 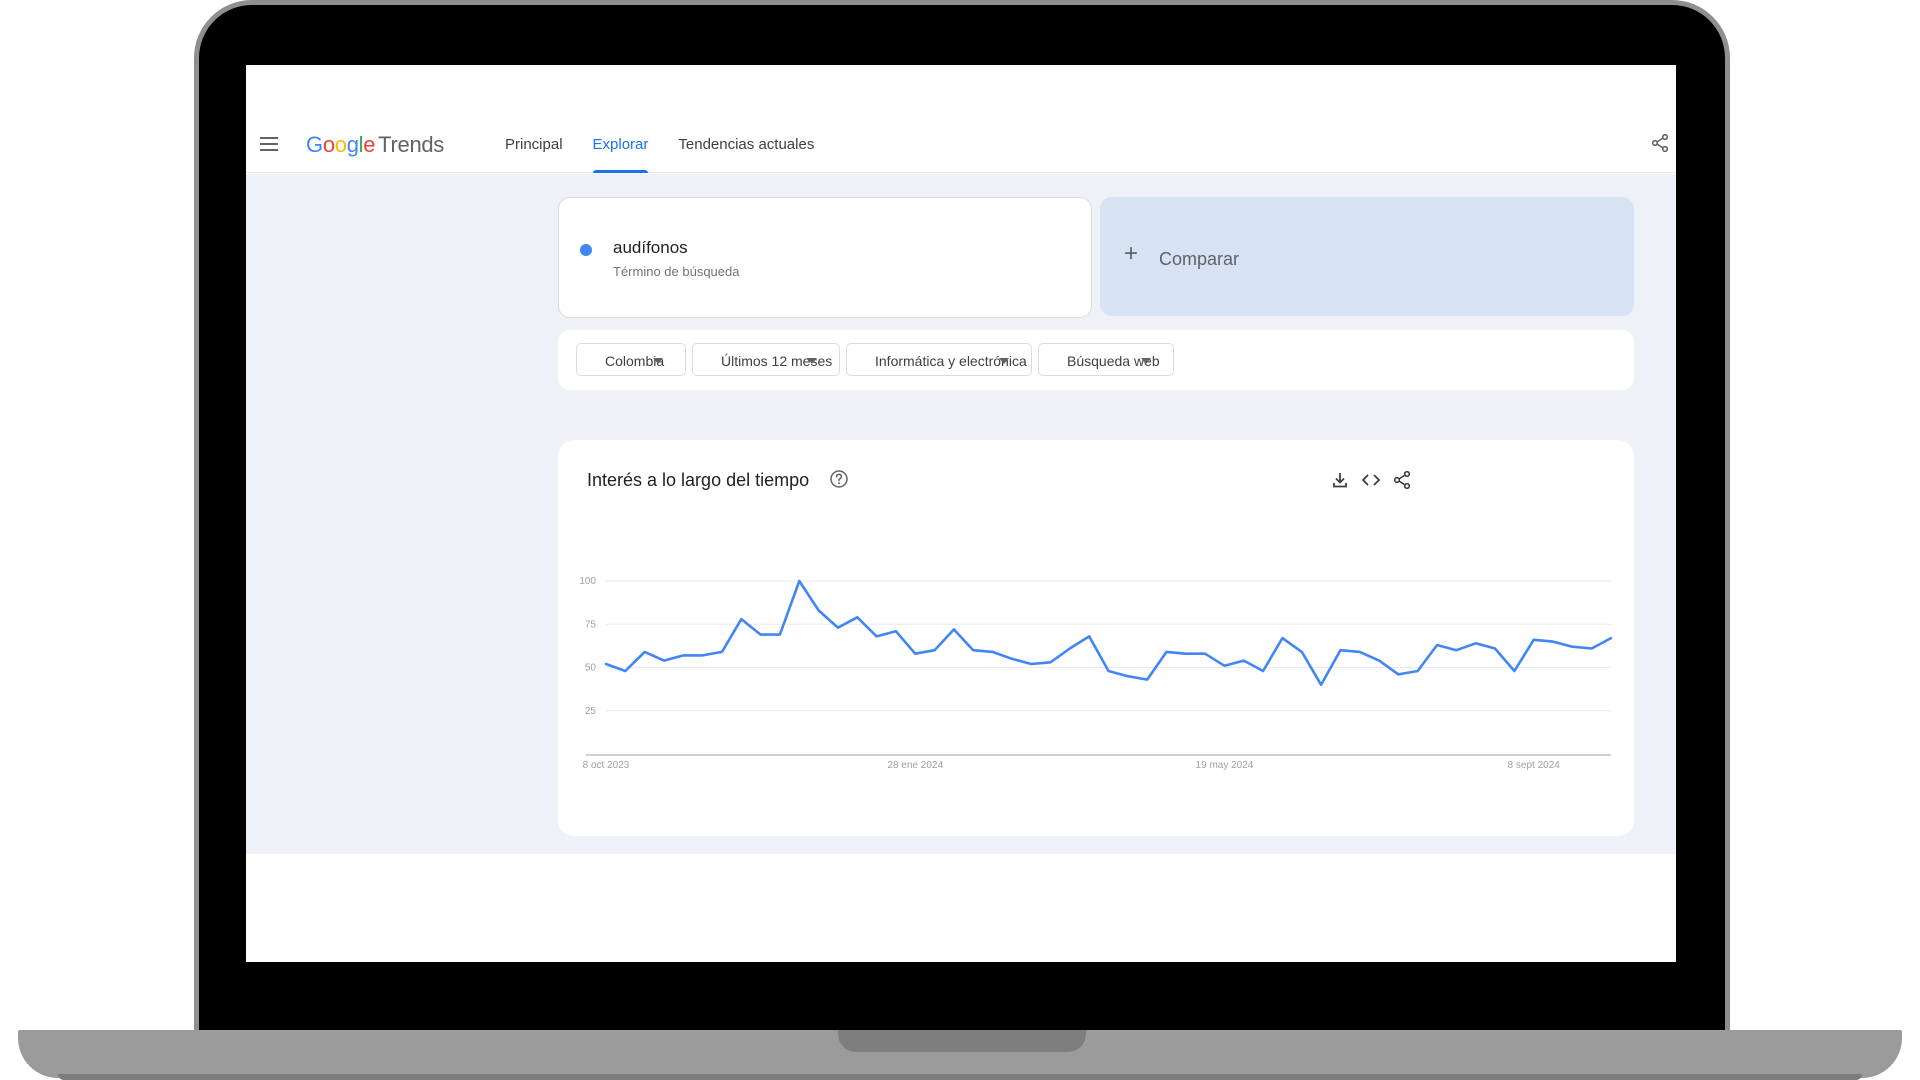 What do you see at coordinates (960, 1077) in the screenshot?
I see `laptop-base-shadow` at bounding box center [960, 1077].